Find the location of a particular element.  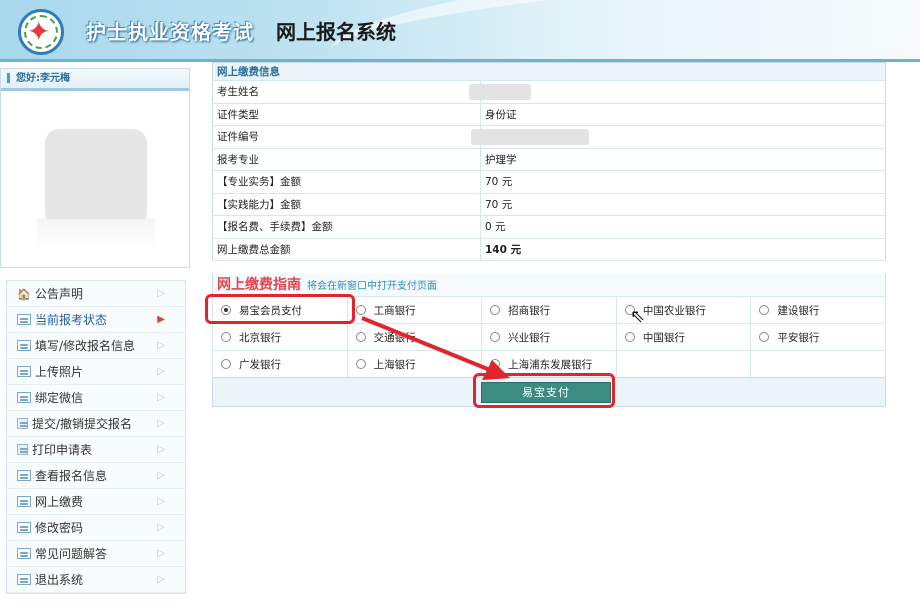

avatar is located at coordinates (96, 178).